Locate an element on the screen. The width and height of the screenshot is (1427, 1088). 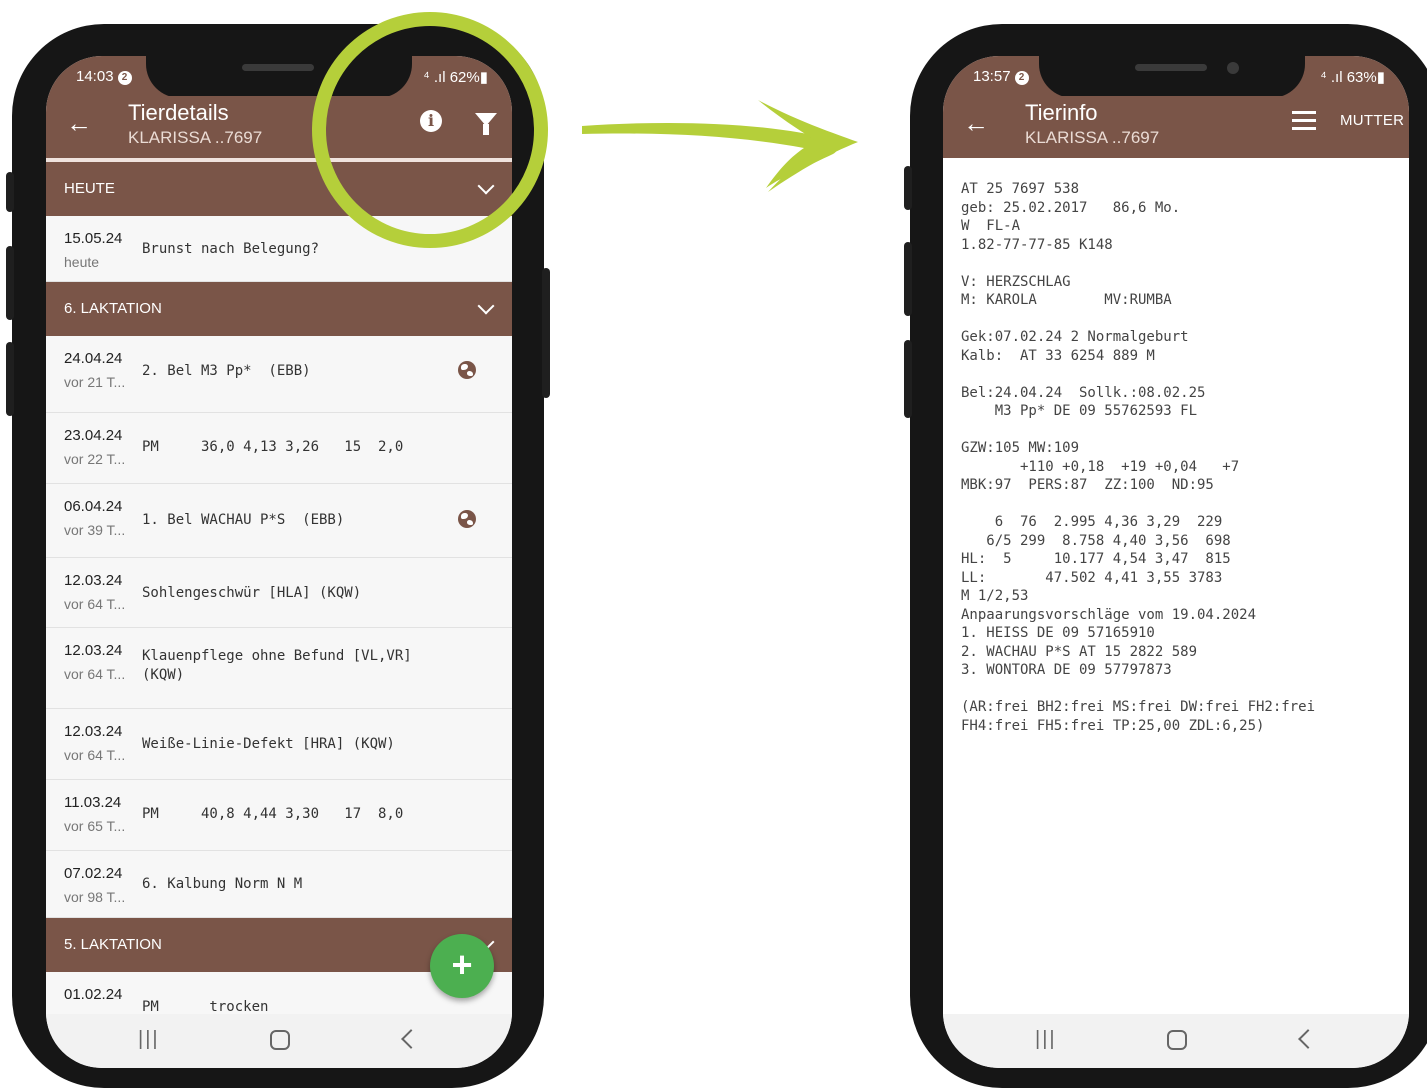
event-text: Brunst nach Belegung? is located at coordinates (231, 249).